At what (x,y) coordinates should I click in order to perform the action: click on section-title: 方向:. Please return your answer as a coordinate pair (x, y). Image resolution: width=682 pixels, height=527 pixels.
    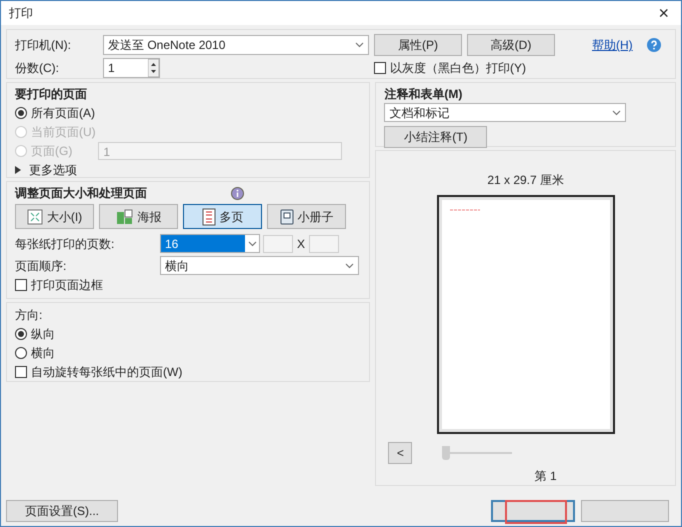
    Looking at the image, I should click on (29, 315).